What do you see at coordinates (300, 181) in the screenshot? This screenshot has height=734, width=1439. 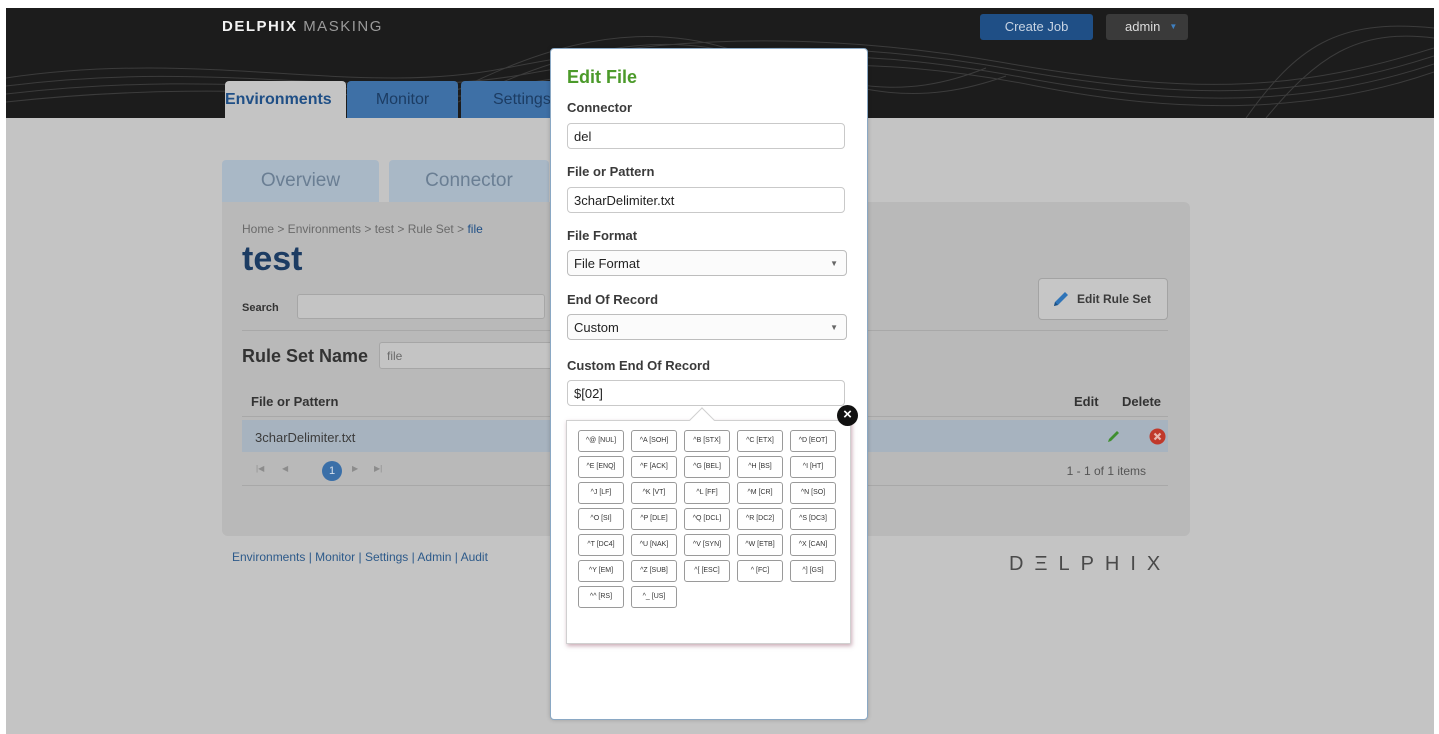 I see `subtab-overview: Overview` at bounding box center [300, 181].